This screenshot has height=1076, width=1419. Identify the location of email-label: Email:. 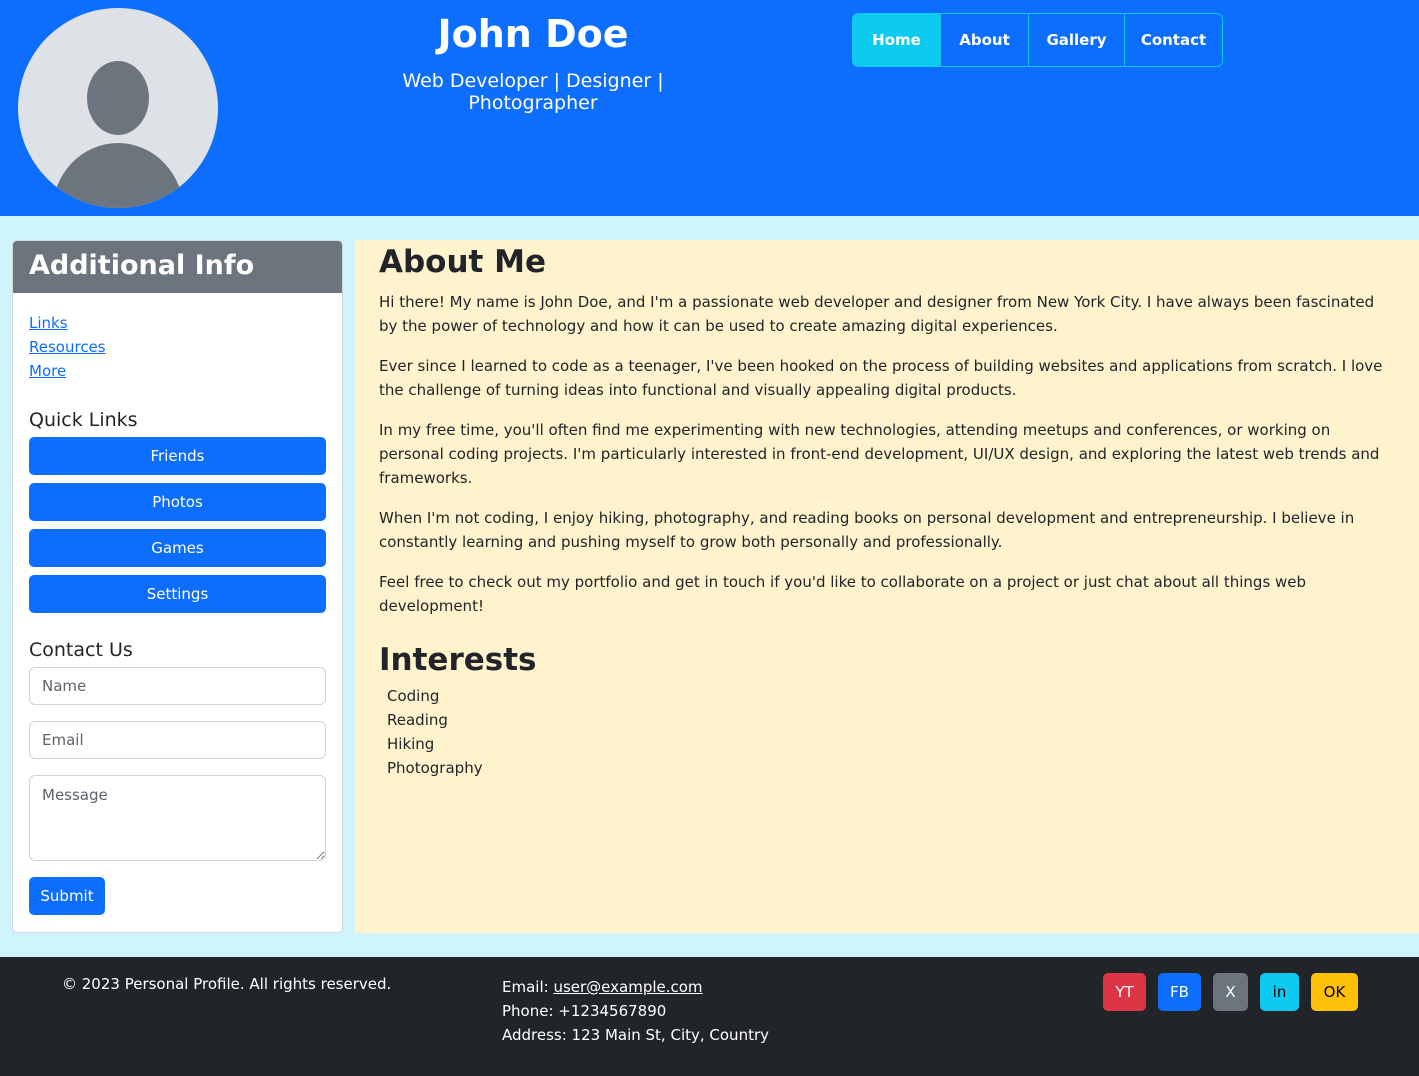
(528, 987).